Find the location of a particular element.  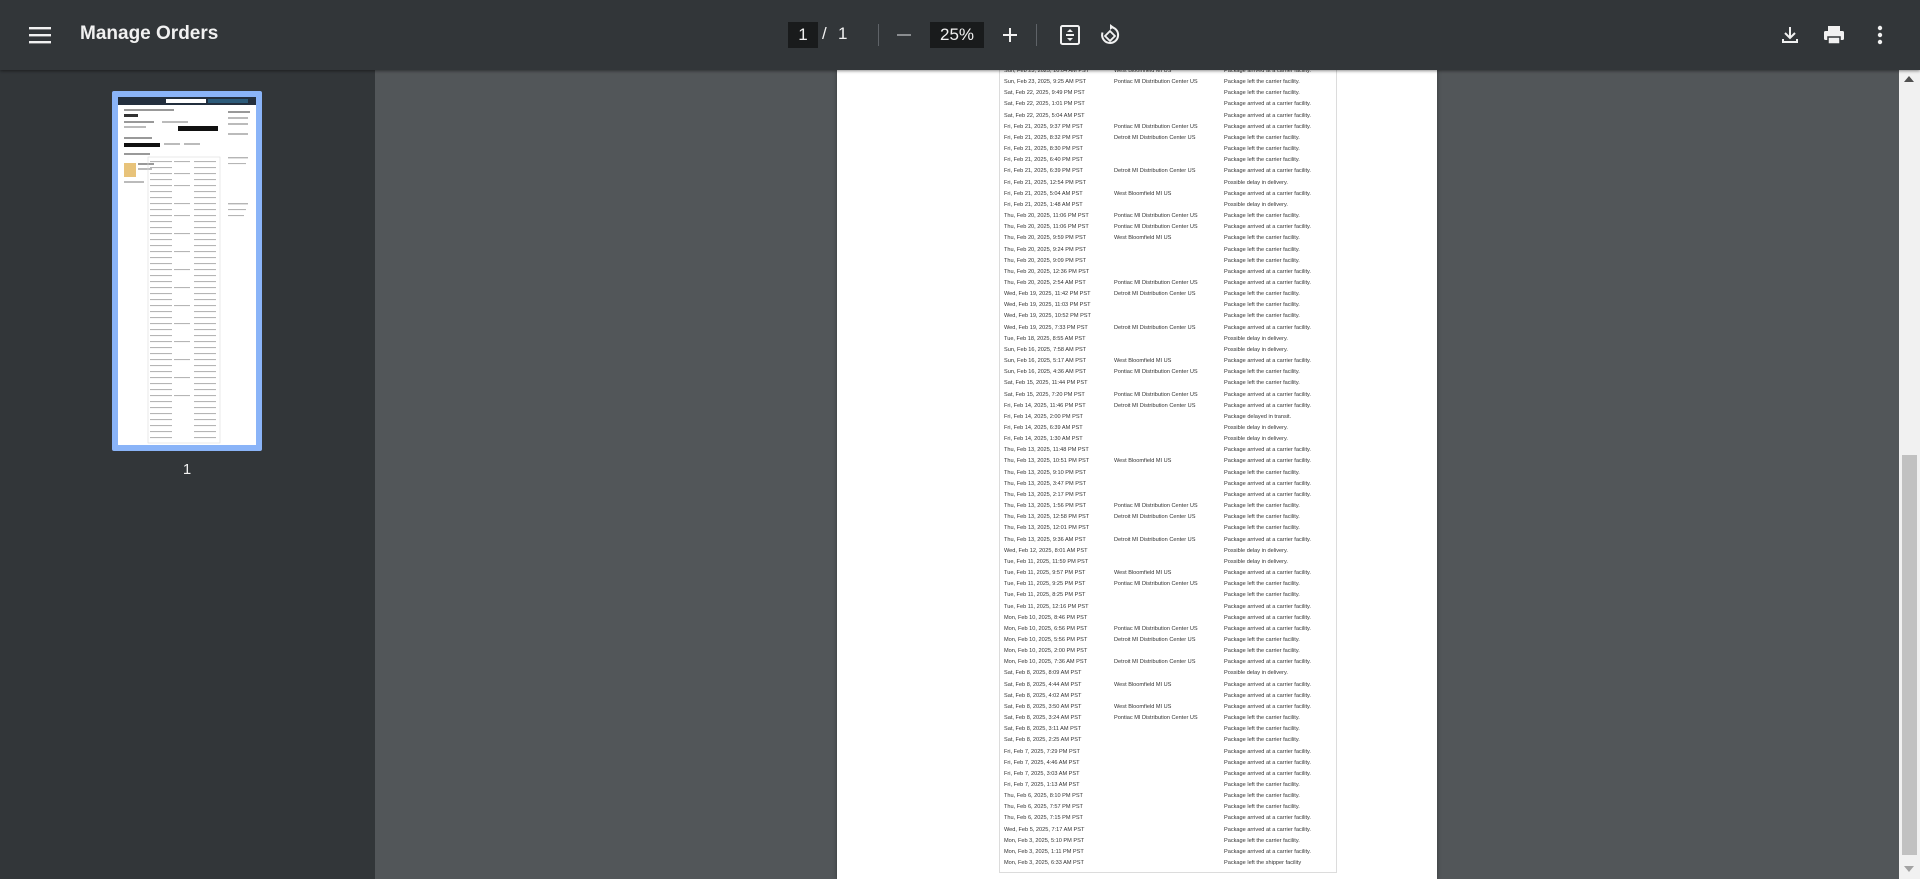

fit-page-icon is located at coordinates (1070, 35).